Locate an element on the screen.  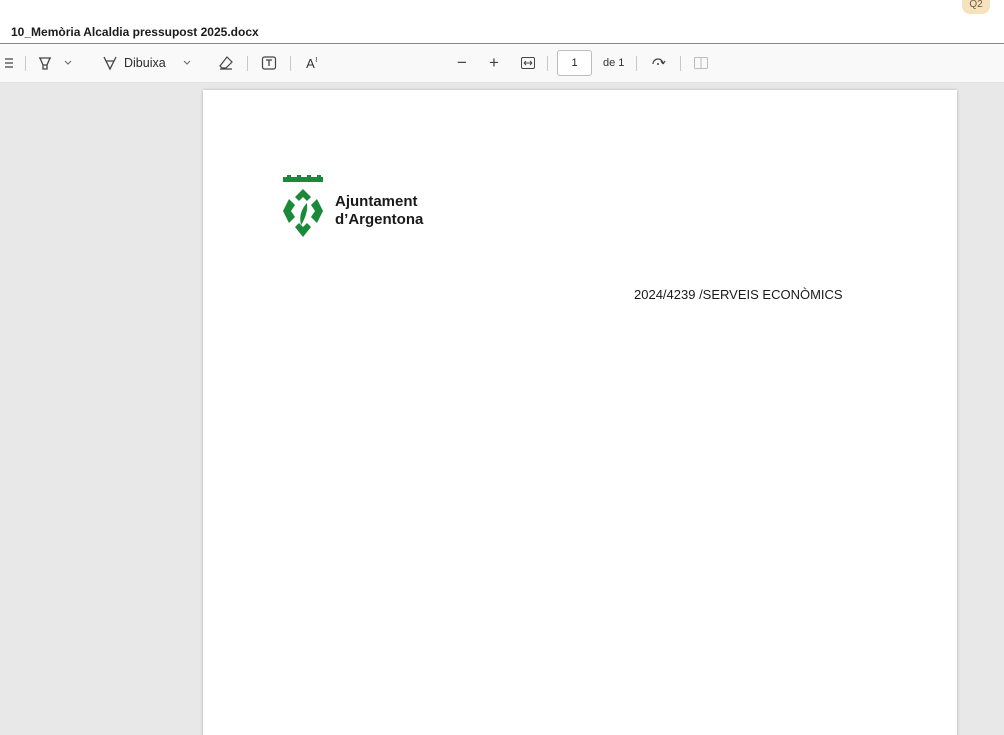
highlight-icon is located at coordinates (45, 63).